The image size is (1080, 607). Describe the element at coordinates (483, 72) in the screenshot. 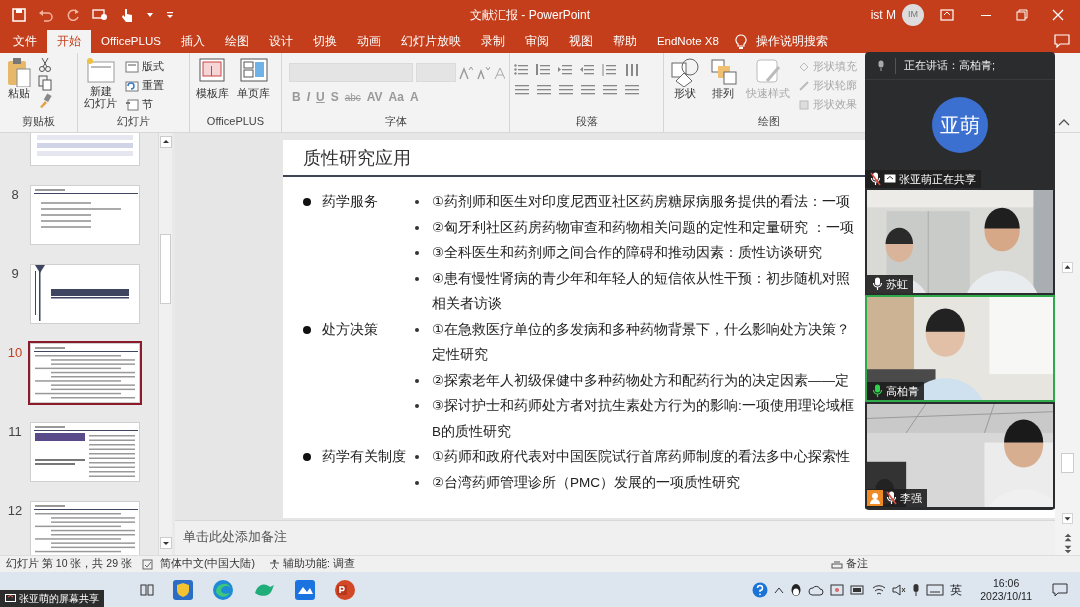

I see `shrink-font-icon` at that location.